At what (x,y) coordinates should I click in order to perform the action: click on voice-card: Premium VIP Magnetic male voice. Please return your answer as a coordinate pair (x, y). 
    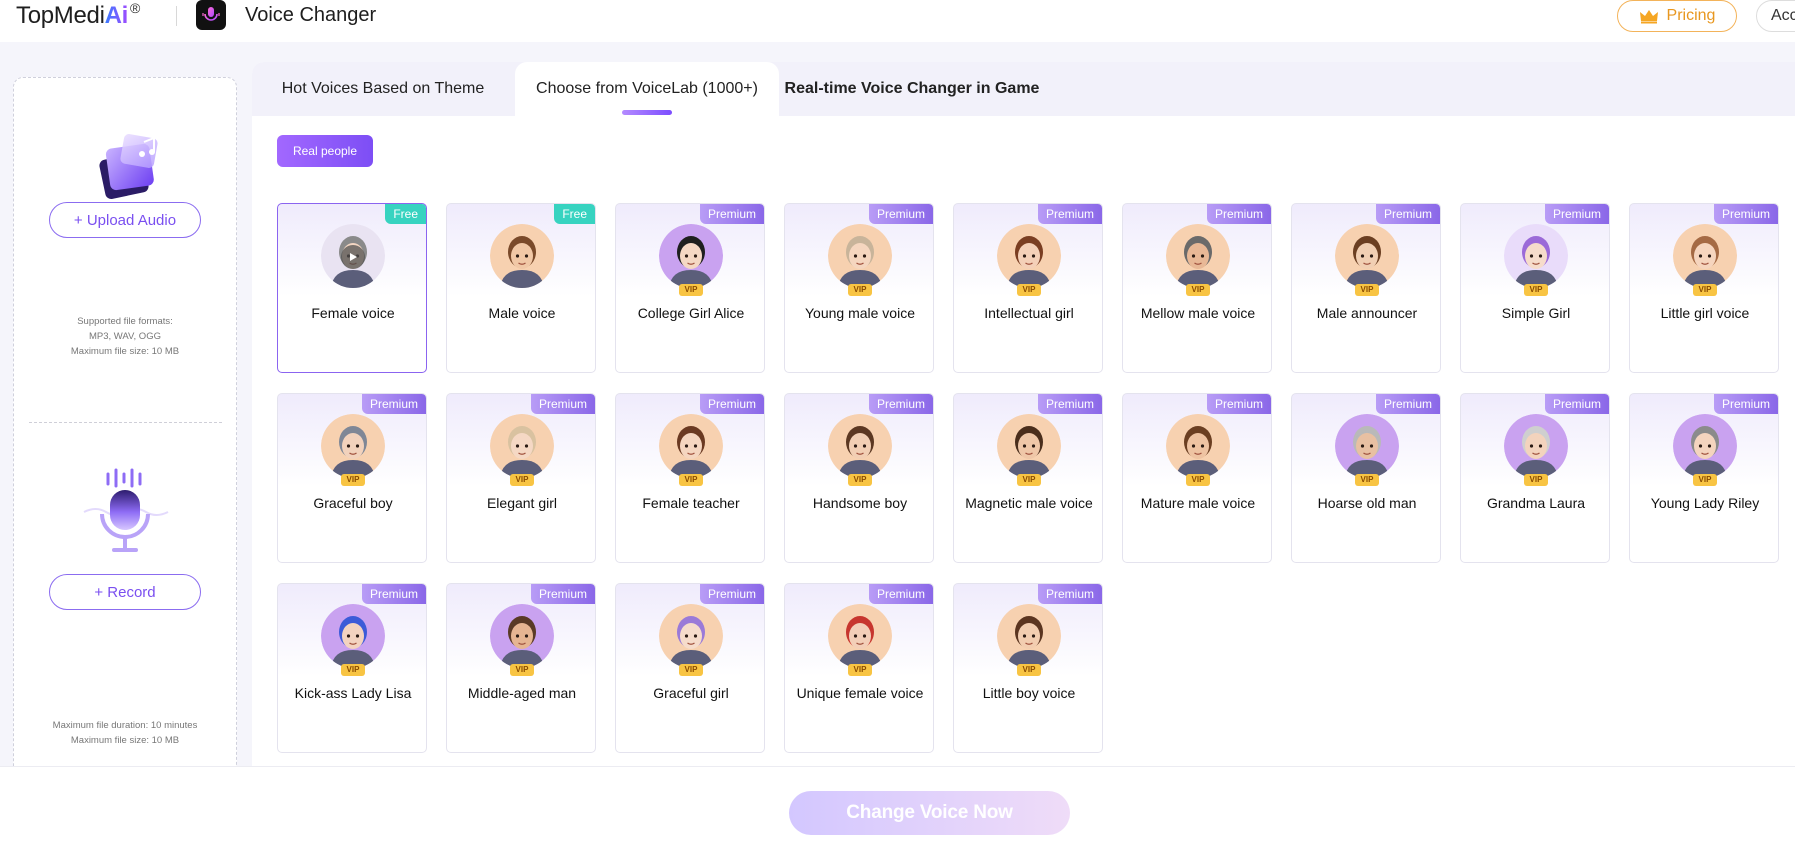
    Looking at the image, I should click on (1028, 478).